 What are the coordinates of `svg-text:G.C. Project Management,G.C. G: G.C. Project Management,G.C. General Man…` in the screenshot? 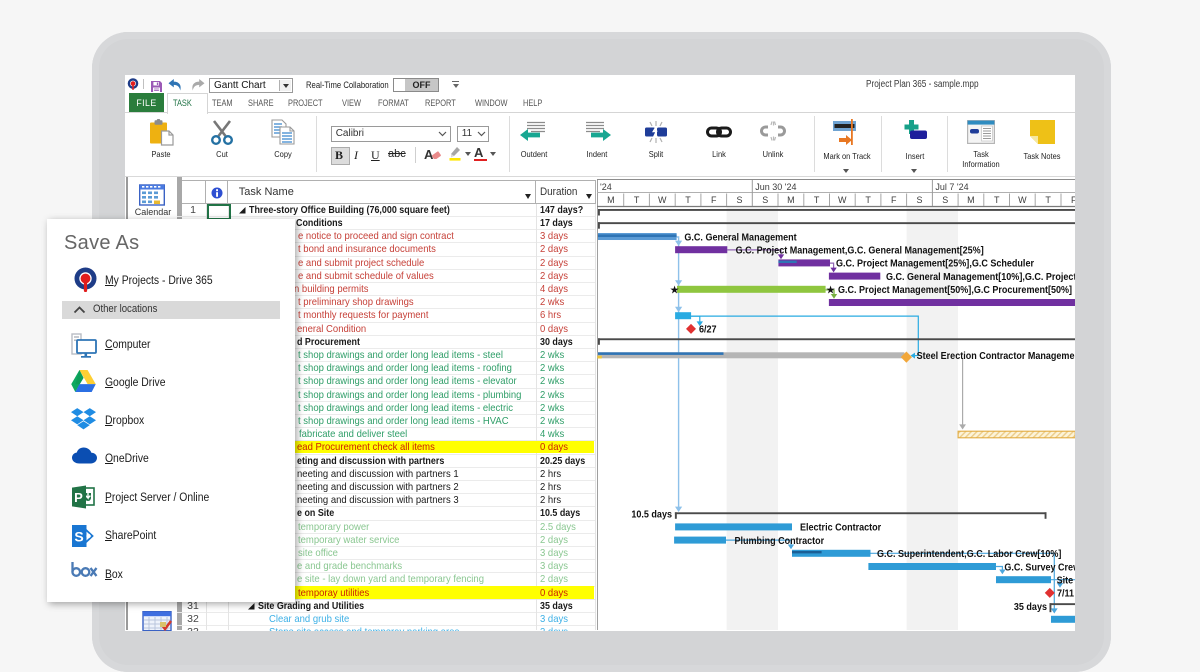 It's located at (860, 251).